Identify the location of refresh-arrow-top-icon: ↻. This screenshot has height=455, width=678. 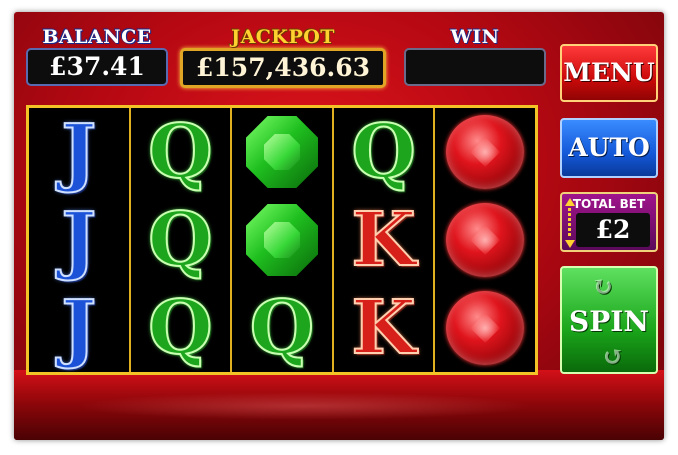
(603, 287).